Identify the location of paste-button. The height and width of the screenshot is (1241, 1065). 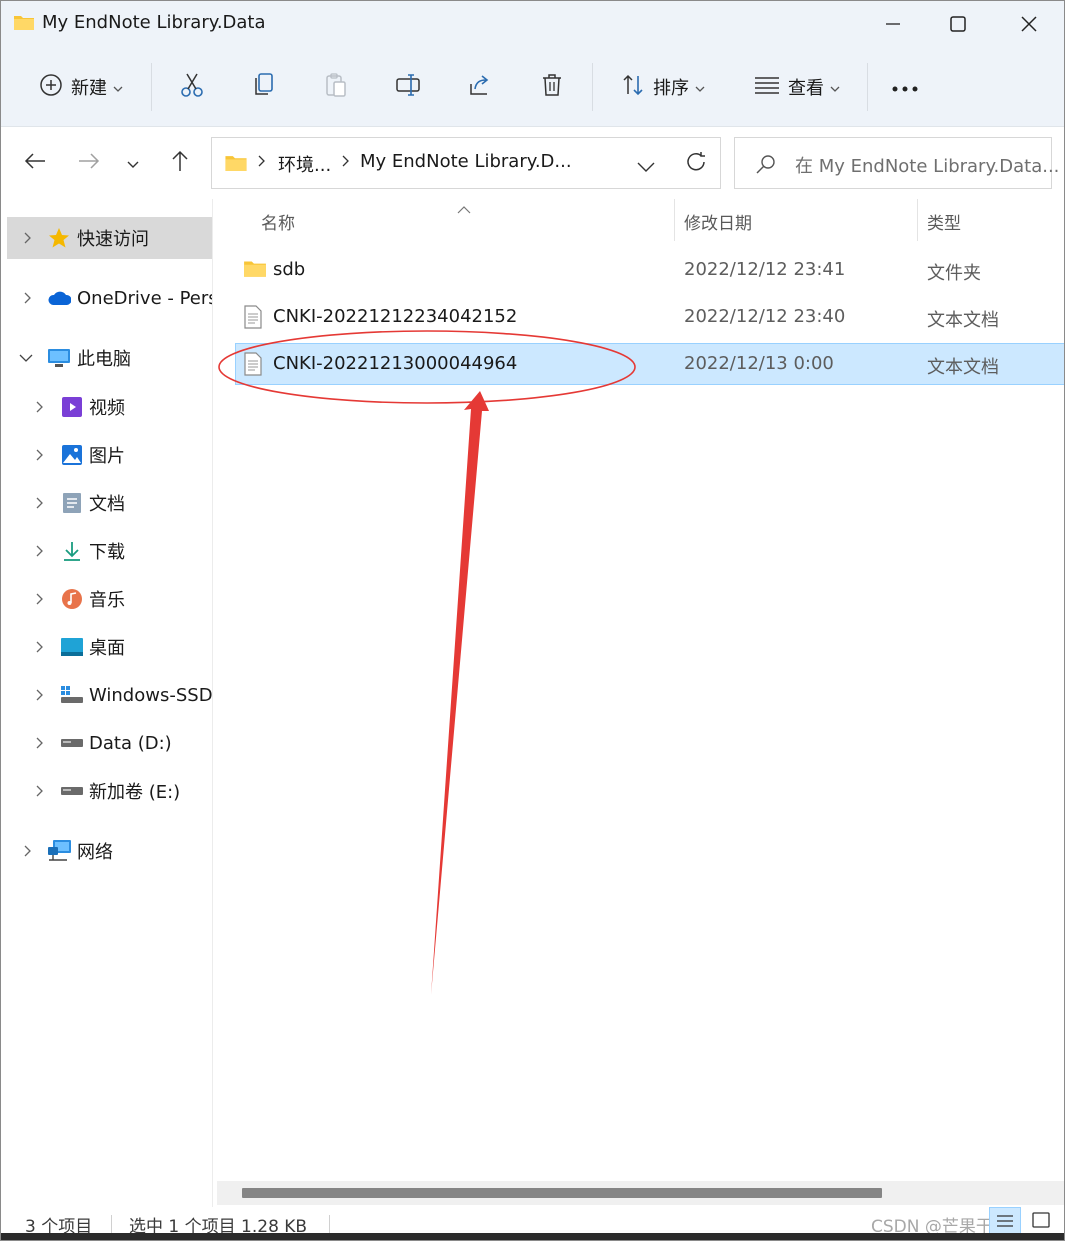
(336, 87).